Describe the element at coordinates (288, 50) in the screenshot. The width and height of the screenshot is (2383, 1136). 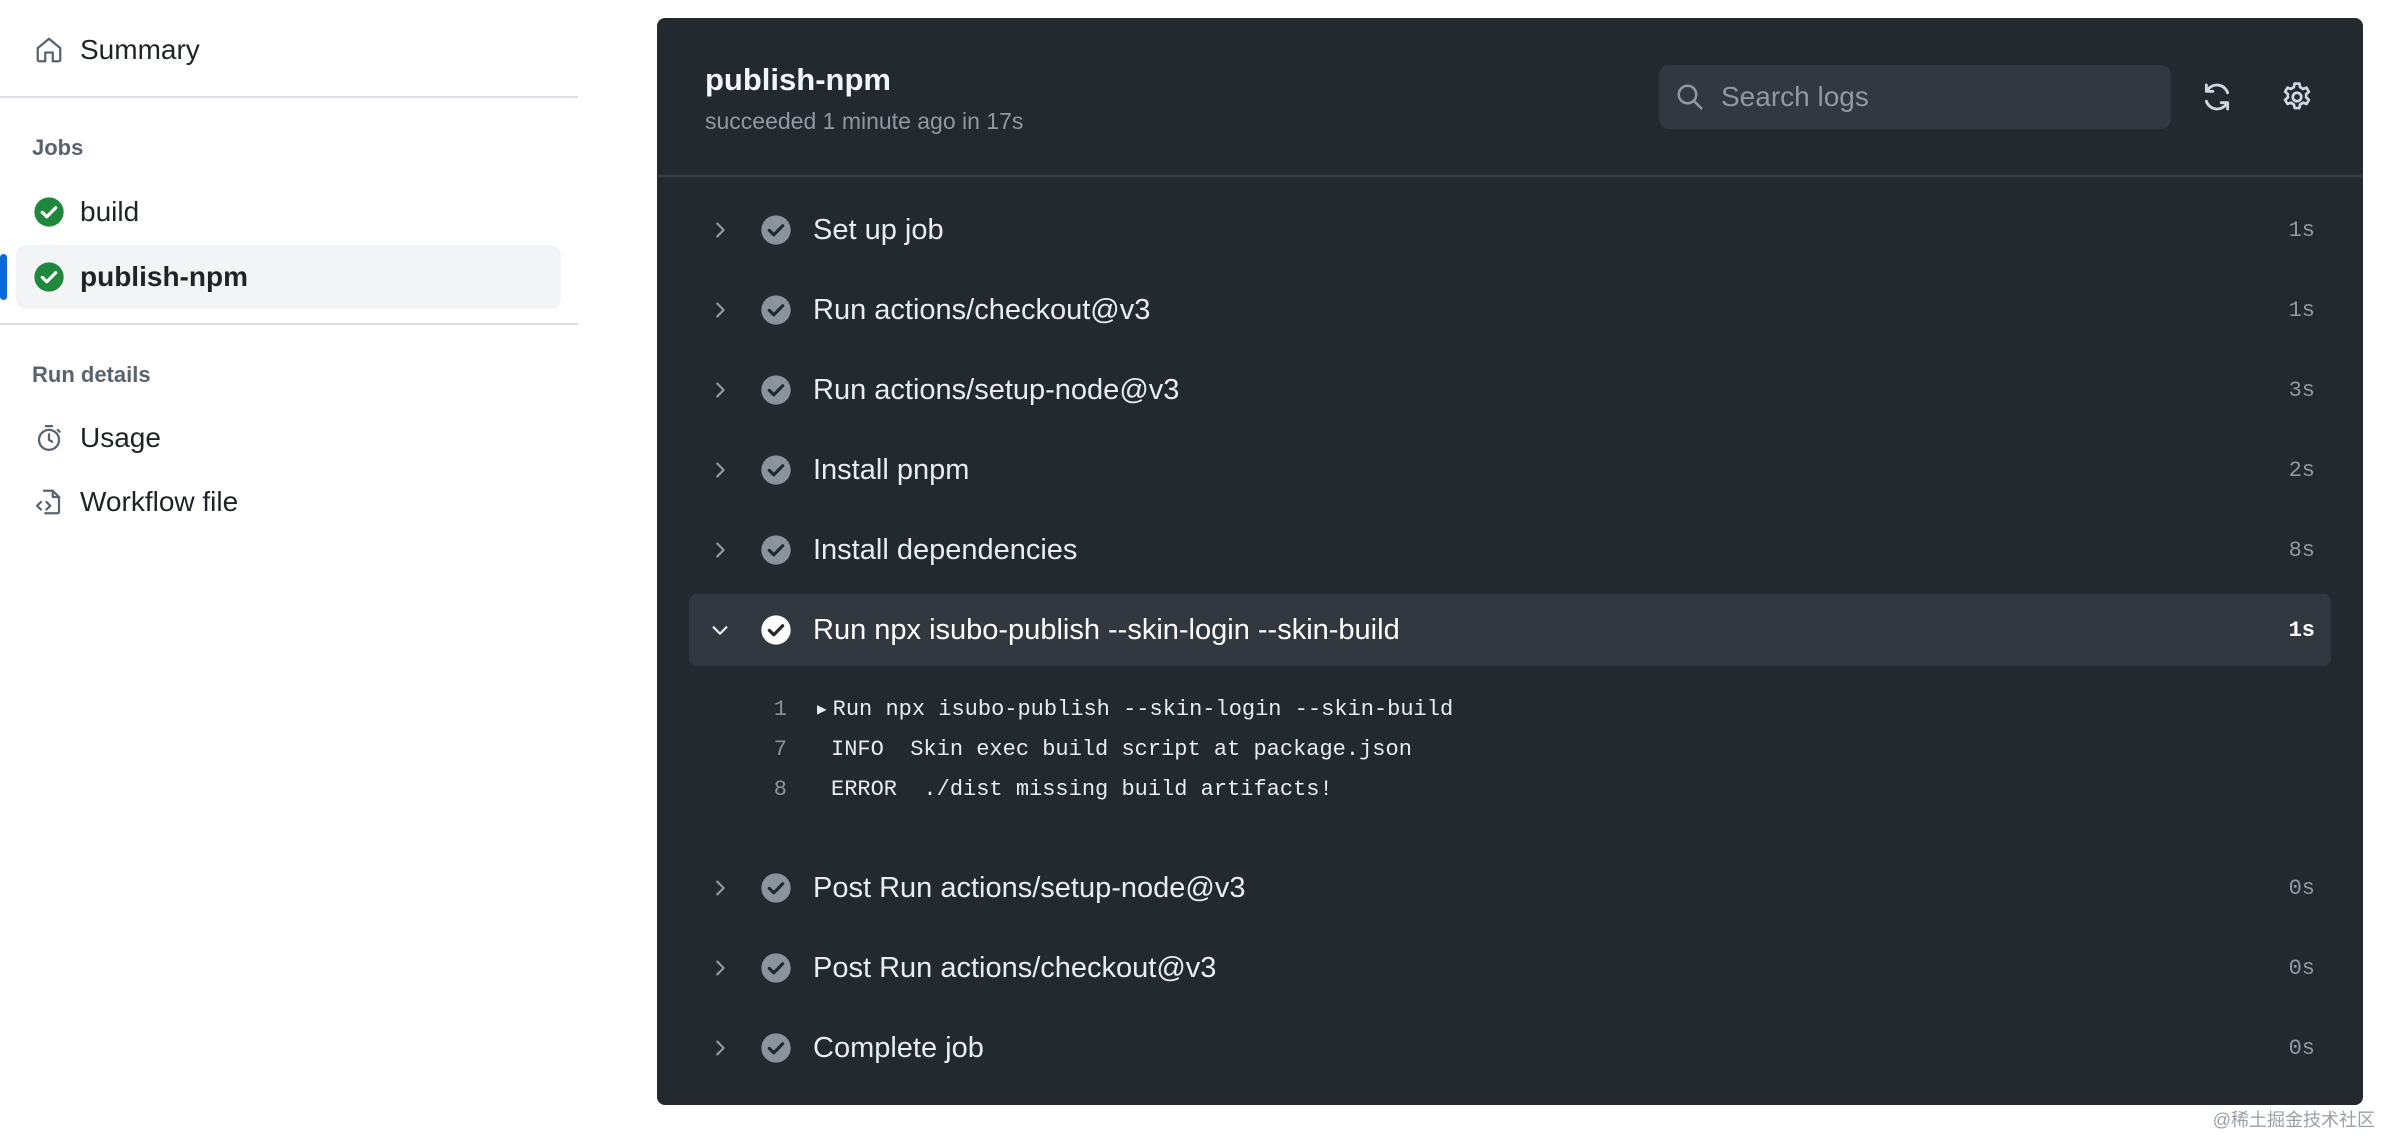
I see `sidebar-item-summary: Summary` at that location.